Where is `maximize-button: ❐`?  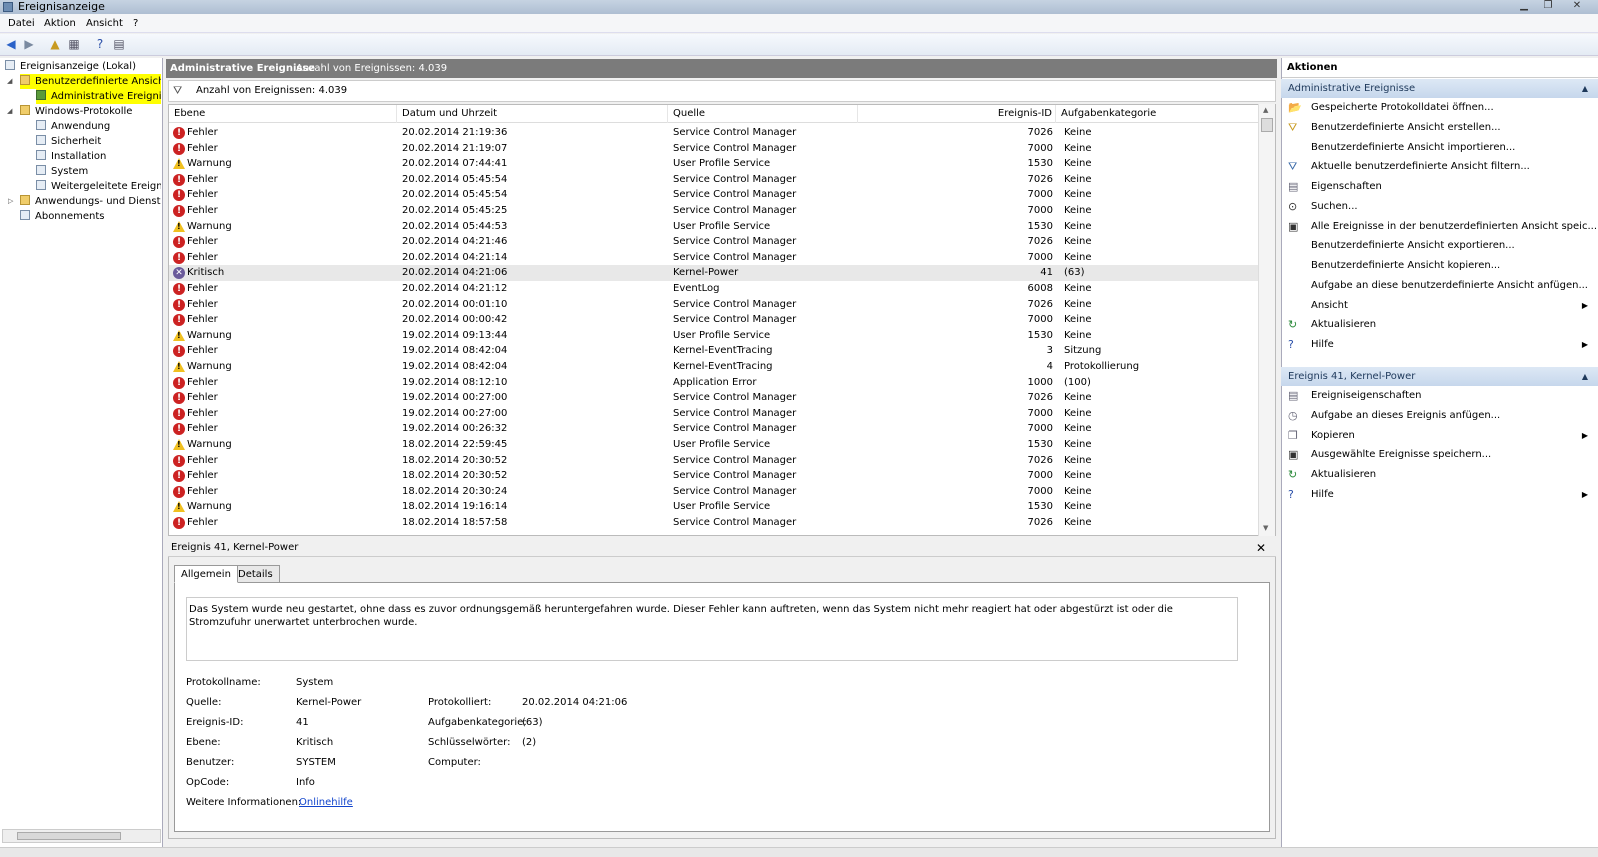
maximize-button: ❐ is located at coordinates (1548, 6).